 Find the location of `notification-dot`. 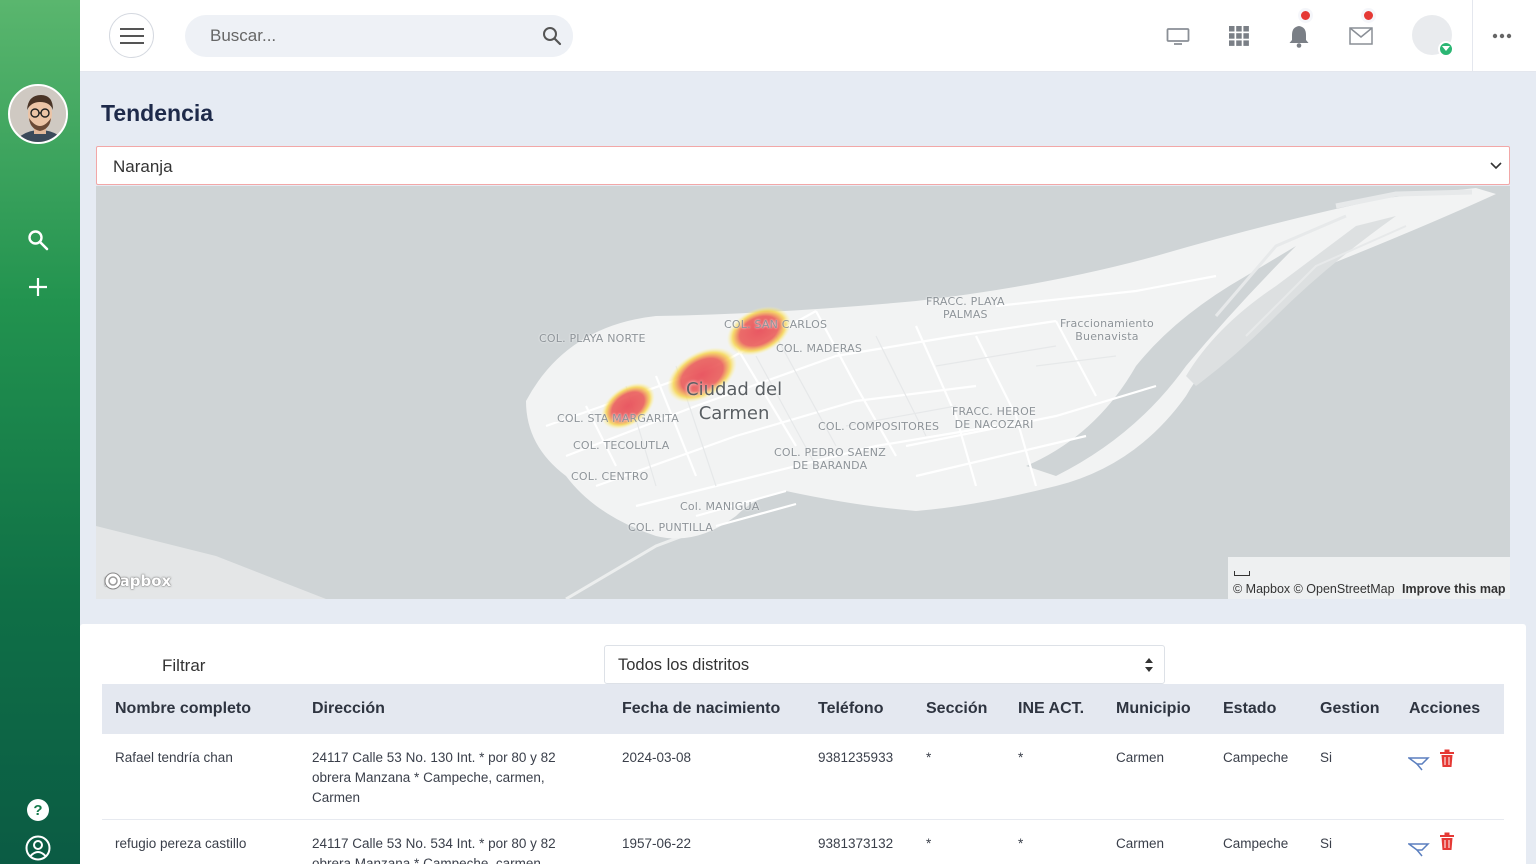

notification-dot is located at coordinates (1305, 15).